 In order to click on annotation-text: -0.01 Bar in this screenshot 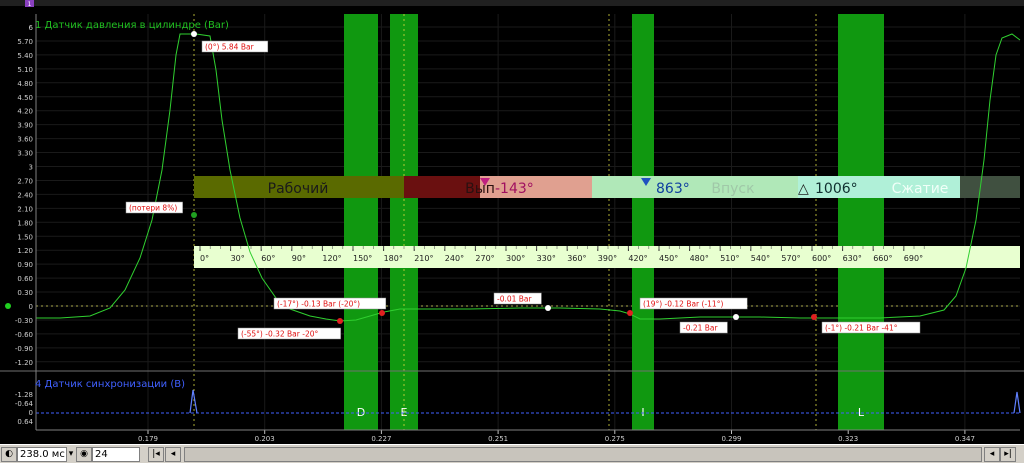, I will do `click(515, 299)`.